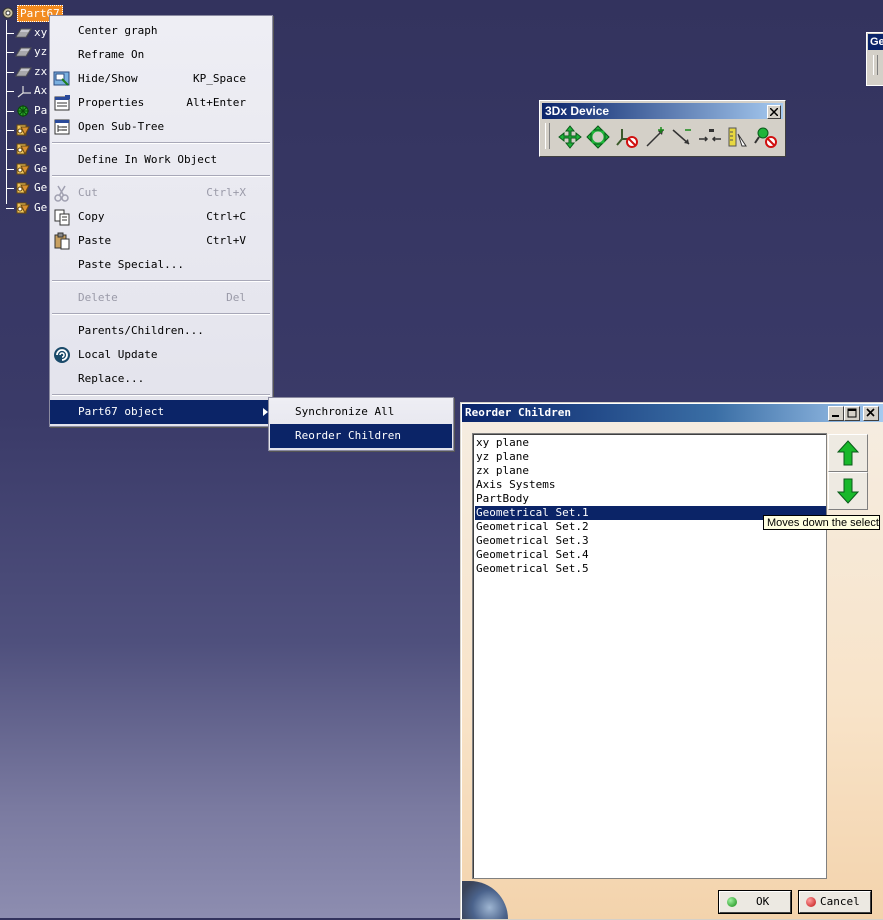 The width and height of the screenshot is (883, 920). Describe the element at coordinates (682, 137) in the screenshot. I see `zoom-out-icon` at that location.